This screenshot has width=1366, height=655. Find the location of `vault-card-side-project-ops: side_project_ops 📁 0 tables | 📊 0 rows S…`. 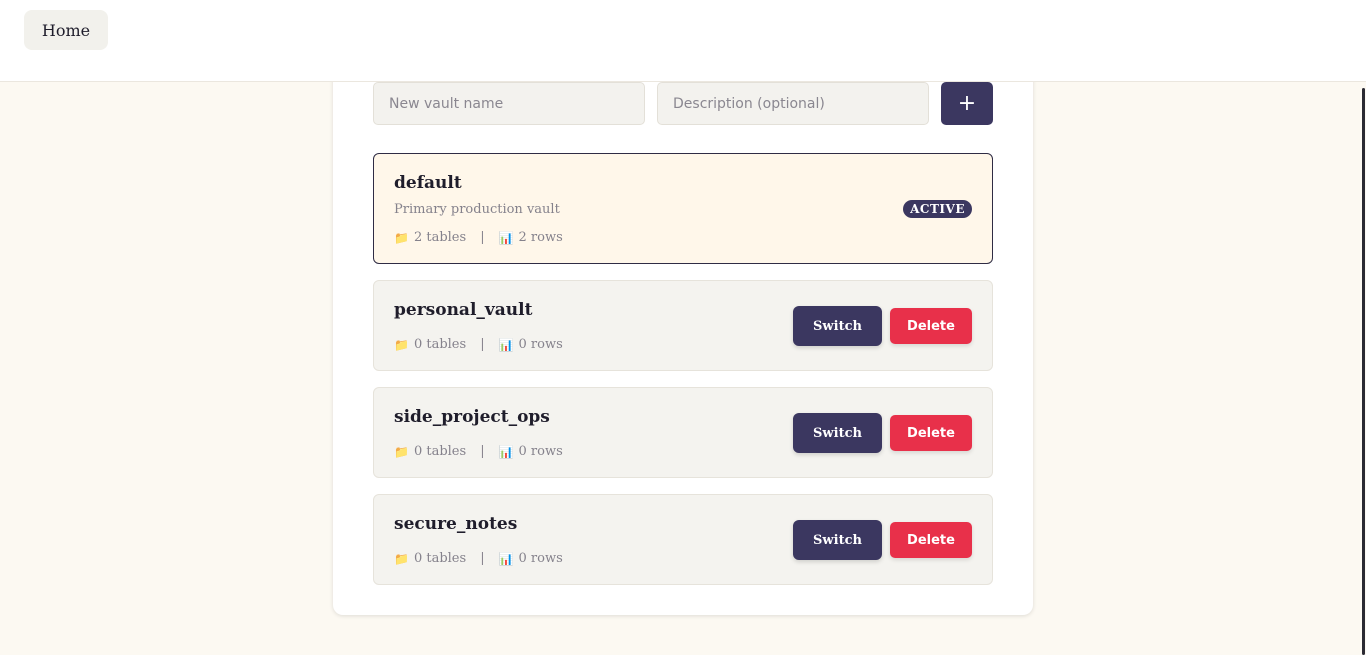

vault-card-side-project-ops: side_project_ops 📁 0 tables | 📊 0 rows S… is located at coordinates (683, 432).